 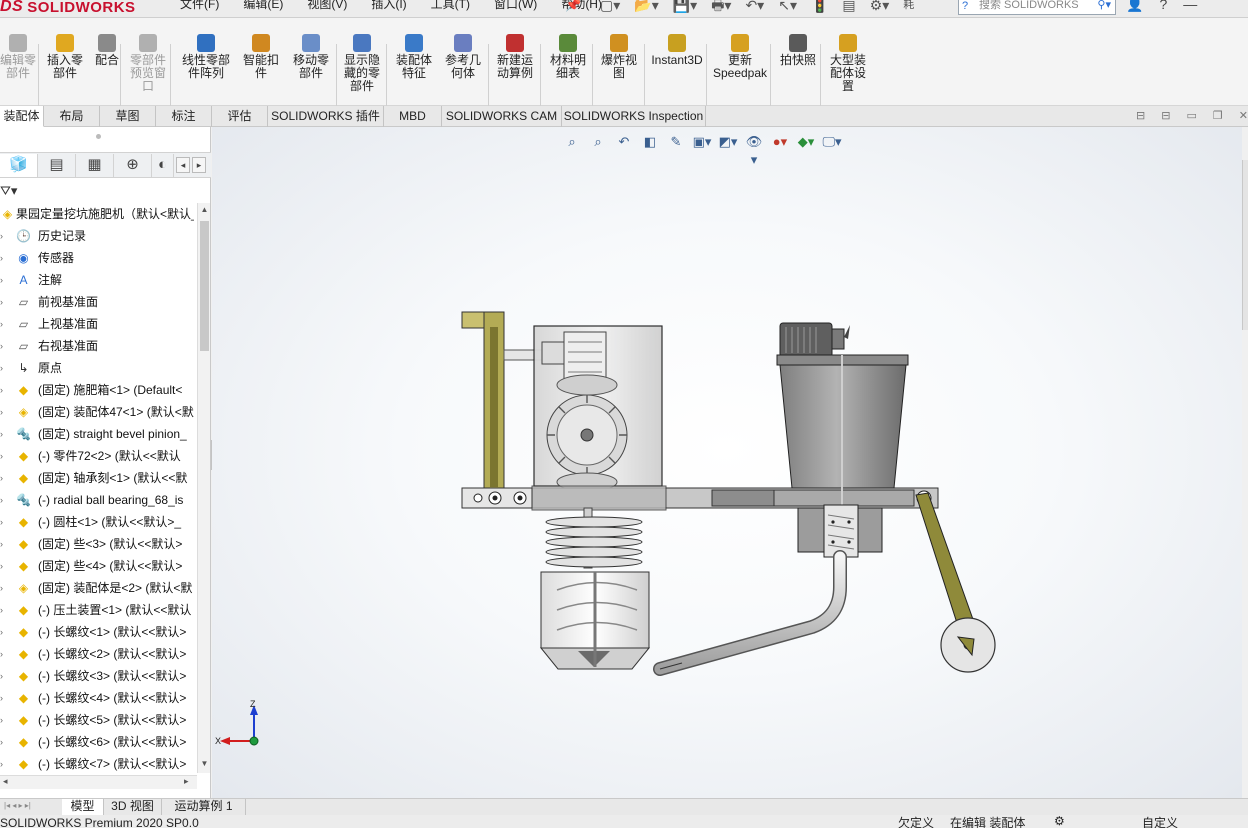 I want to click on tree-item: › ◆ (固定) 些<4> (默认<<默认>, so click(x=98, y=566).